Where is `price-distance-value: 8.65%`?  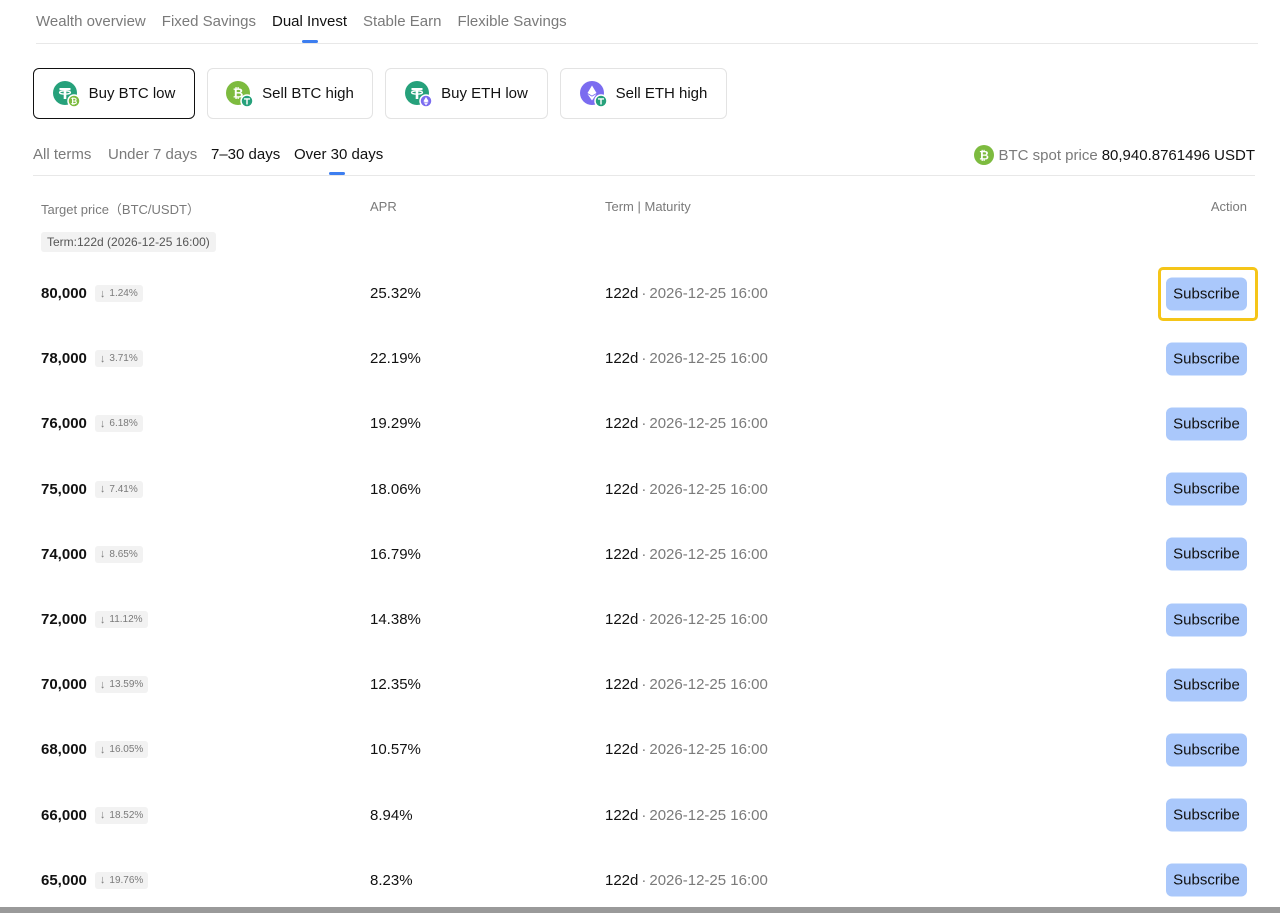 price-distance-value: 8.65% is located at coordinates (123, 554).